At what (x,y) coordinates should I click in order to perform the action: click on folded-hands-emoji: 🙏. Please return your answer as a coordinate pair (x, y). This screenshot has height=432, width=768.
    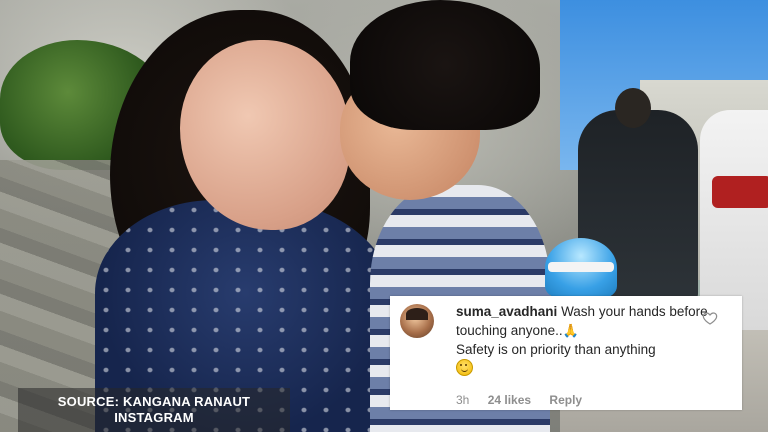
    Looking at the image, I should click on (570, 330).